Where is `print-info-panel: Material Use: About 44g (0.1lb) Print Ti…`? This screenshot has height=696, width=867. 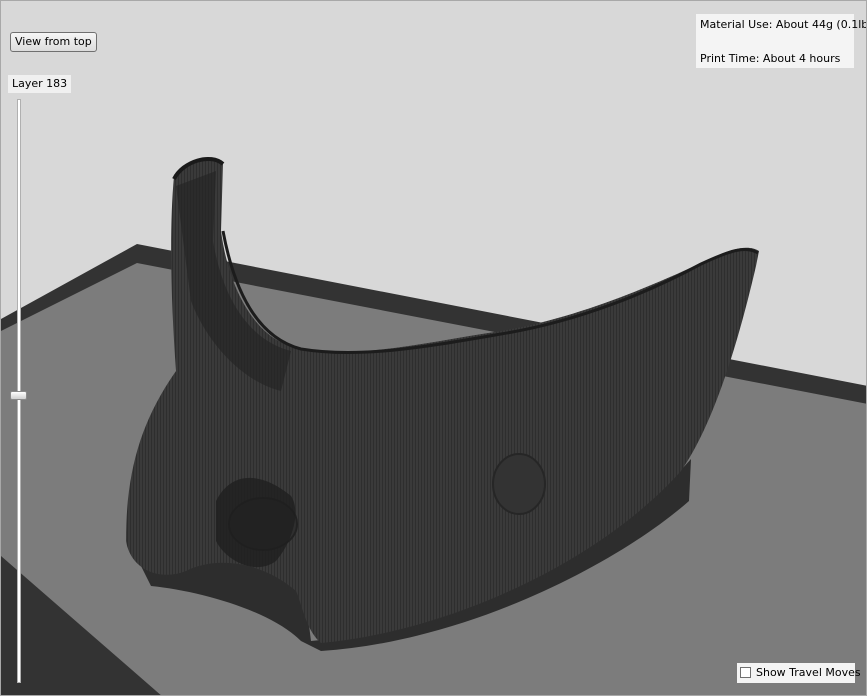 print-info-panel: Material Use: About 44g (0.1lb) Print Ti… is located at coordinates (781, 41).